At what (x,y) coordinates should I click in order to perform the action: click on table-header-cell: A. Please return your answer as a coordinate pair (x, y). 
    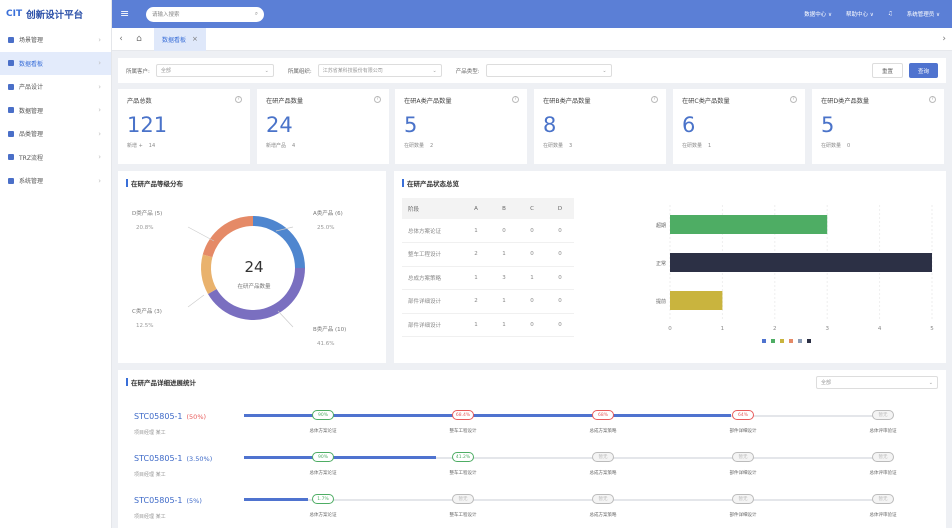
    Looking at the image, I should click on (476, 208).